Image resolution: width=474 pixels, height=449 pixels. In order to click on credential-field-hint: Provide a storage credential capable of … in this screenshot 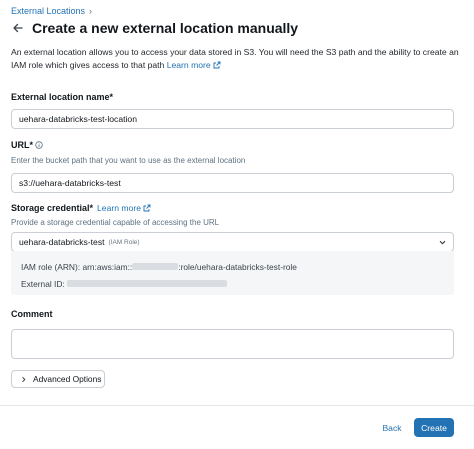, I will do `click(115, 222)`.